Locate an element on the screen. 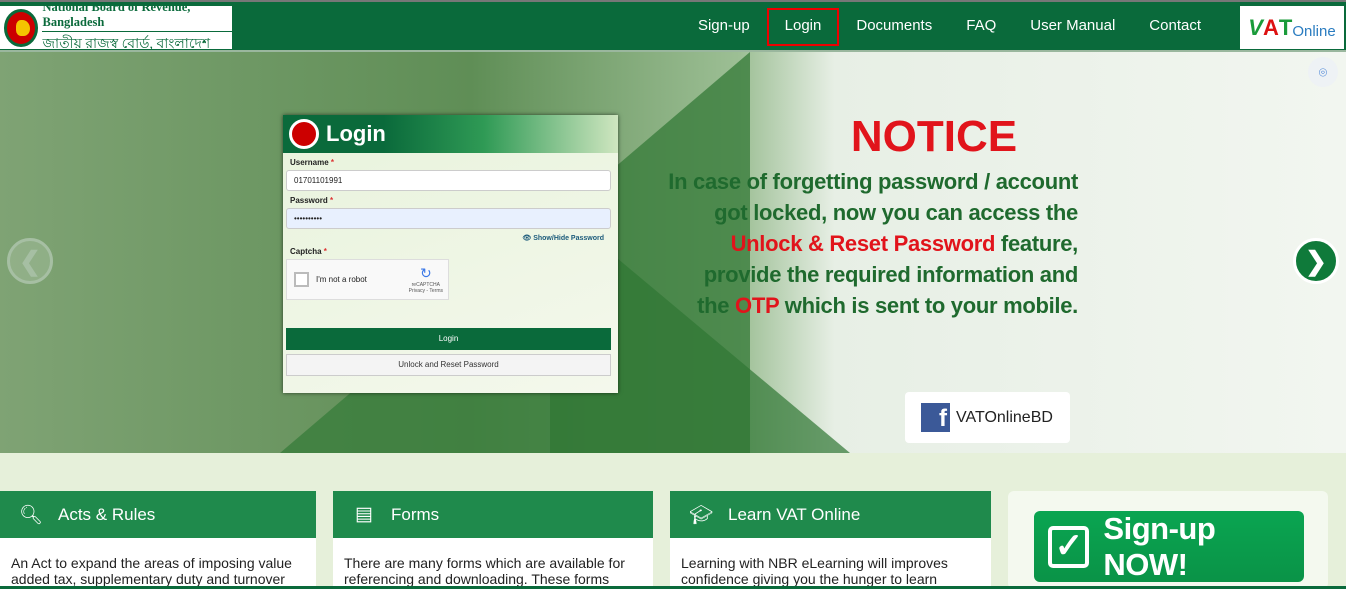 This screenshot has width=1346, height=589. nav-faq: FAQ is located at coordinates (981, 27).